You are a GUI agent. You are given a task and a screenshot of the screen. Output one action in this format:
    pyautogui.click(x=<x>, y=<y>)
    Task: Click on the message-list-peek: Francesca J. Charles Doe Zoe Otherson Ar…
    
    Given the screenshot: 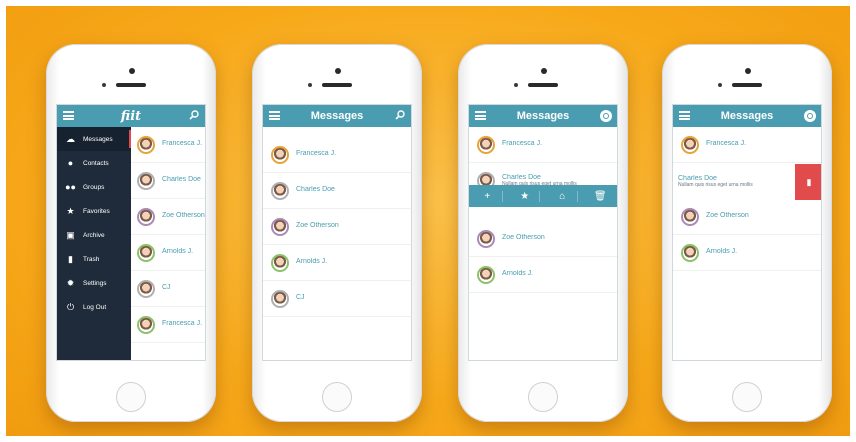 What is the action you would take?
    pyautogui.click(x=168, y=243)
    